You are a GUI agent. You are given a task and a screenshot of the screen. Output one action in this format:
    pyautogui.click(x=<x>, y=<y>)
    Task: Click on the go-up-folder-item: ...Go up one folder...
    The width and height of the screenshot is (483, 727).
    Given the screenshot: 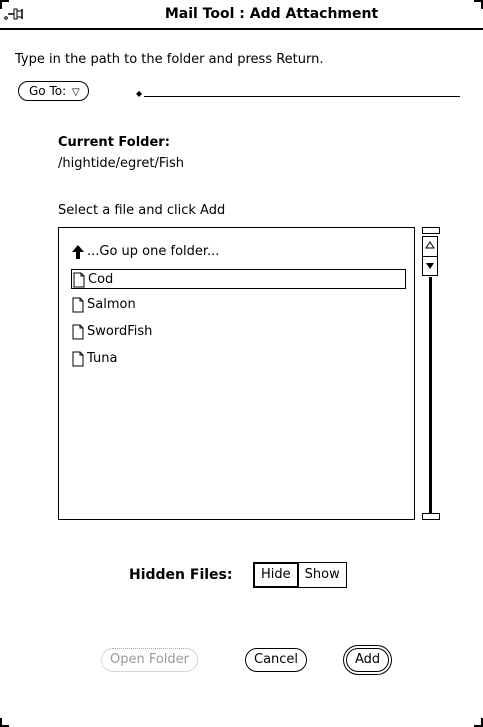 What is the action you would take?
    pyautogui.click(x=231, y=252)
    